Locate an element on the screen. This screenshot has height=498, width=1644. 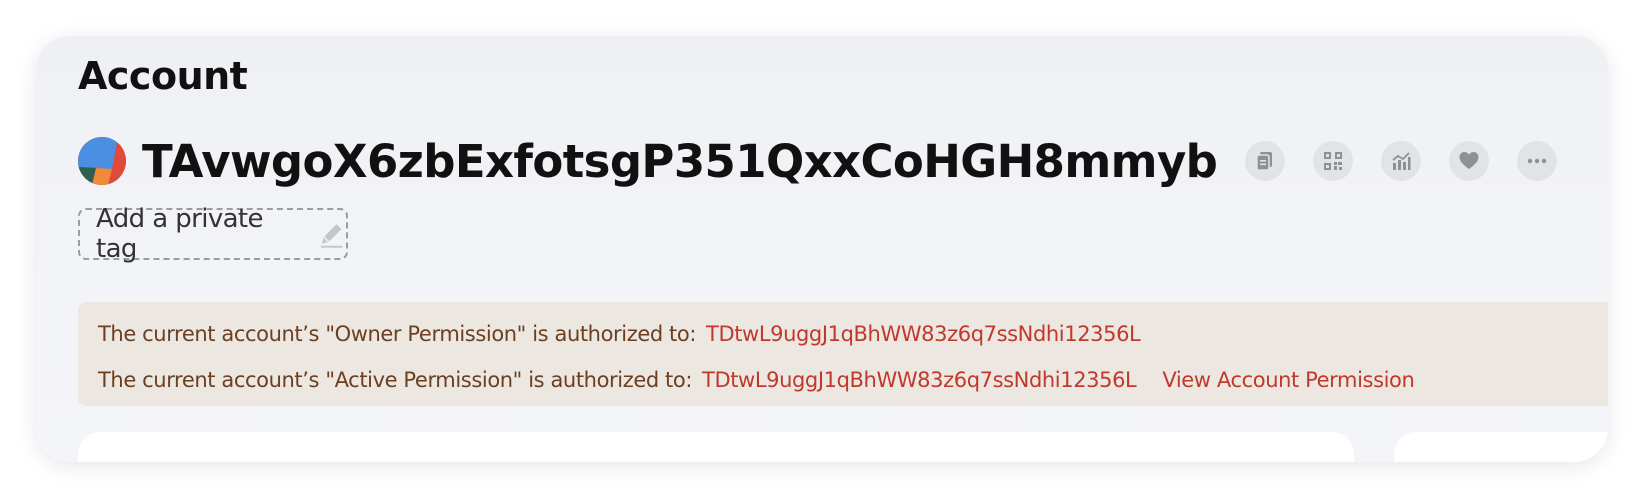
chart-icon is located at coordinates (1401, 161).